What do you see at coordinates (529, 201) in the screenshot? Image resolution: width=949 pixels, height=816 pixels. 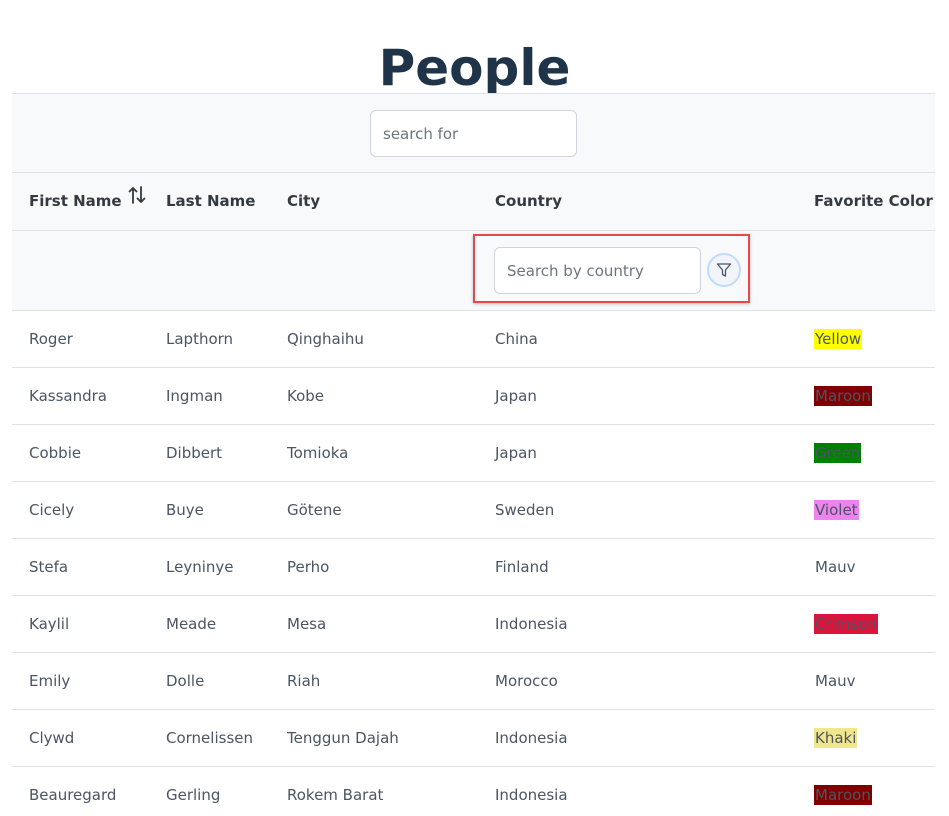 I see `column-header-country: Country` at bounding box center [529, 201].